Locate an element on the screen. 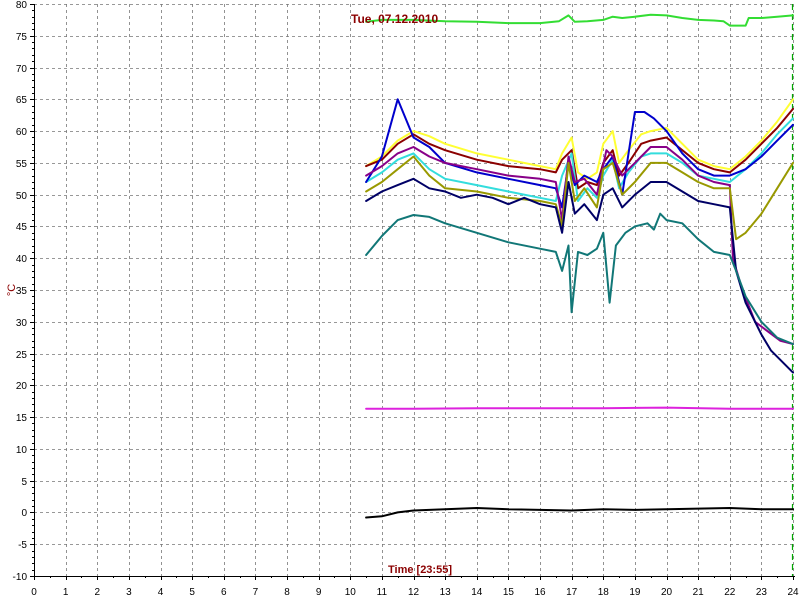 This screenshot has height=600, width=800. x-axis-label: Time [23:55] is located at coordinates (420, 570).